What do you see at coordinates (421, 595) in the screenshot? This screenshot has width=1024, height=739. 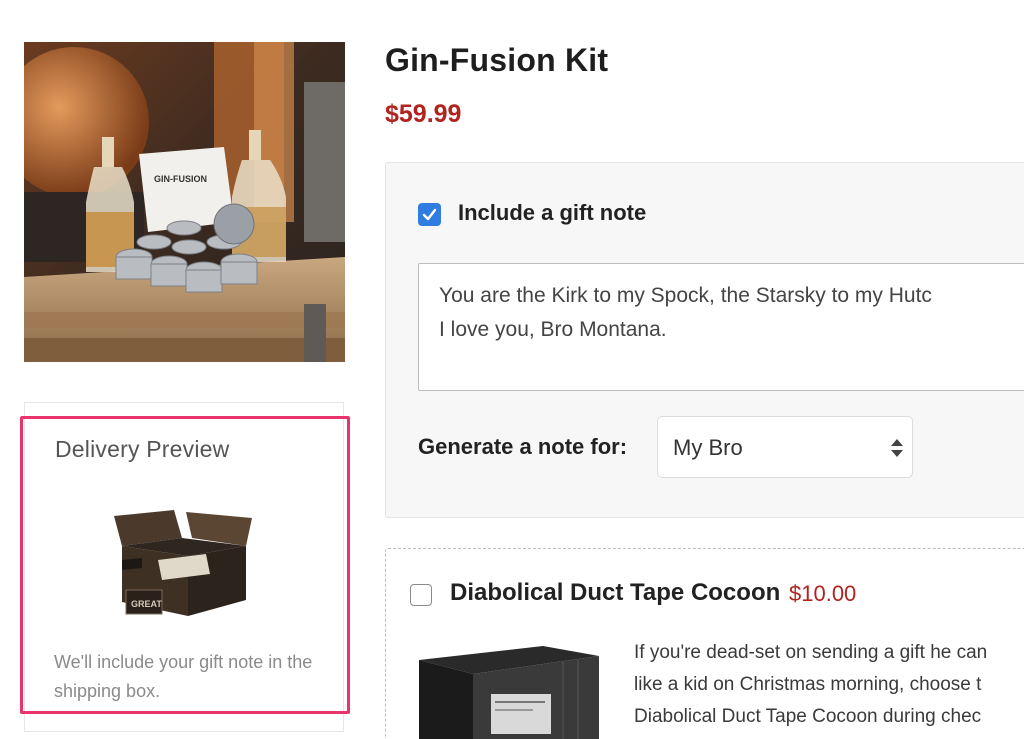 I see `addon-checkbox` at bounding box center [421, 595].